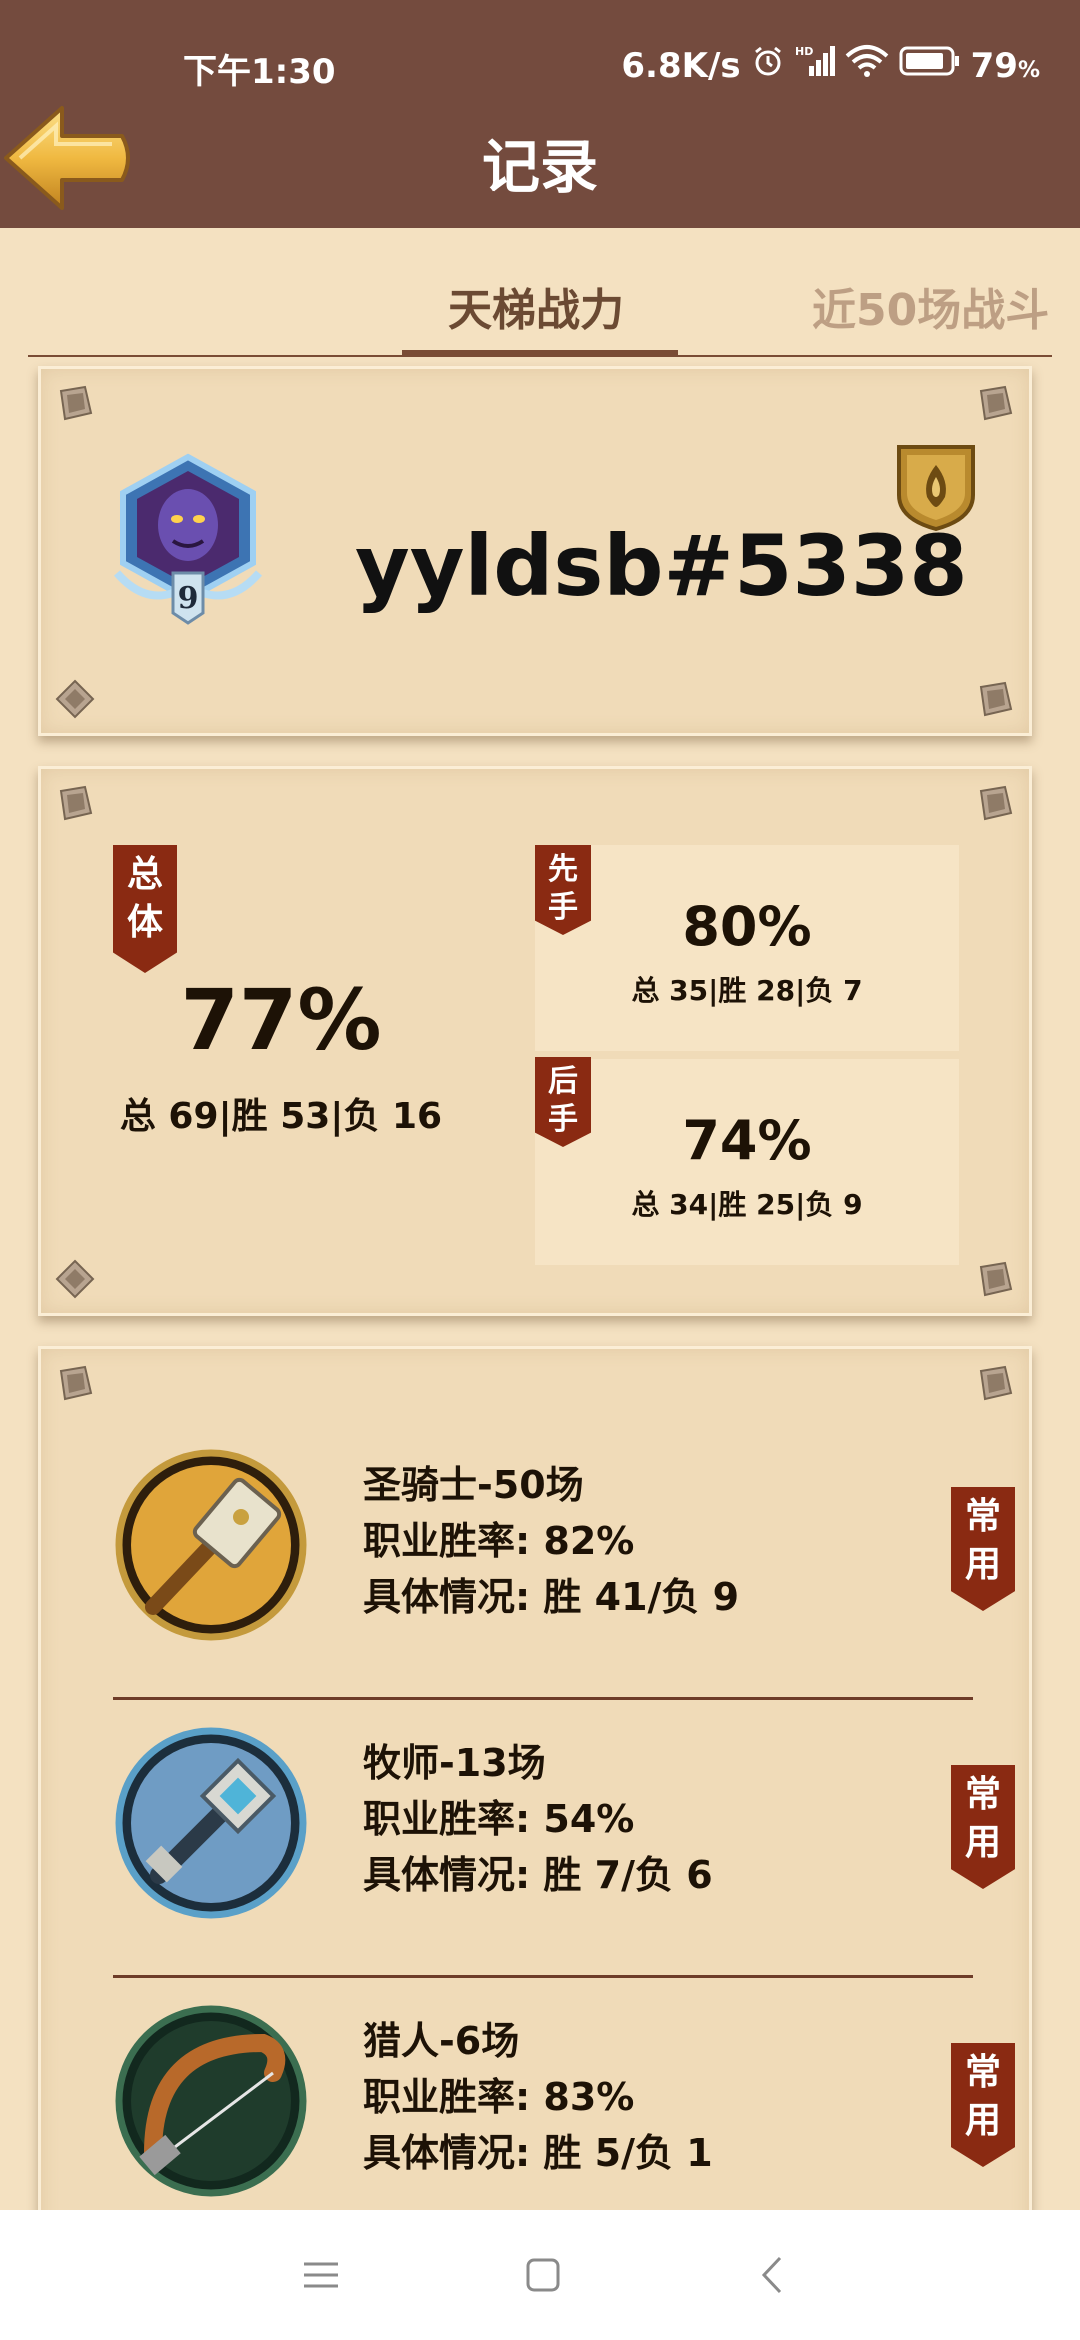  Describe the element at coordinates (747, 1204) in the screenshot. I see `second-hand-summary: 总 34|胜 25|负 9` at that location.